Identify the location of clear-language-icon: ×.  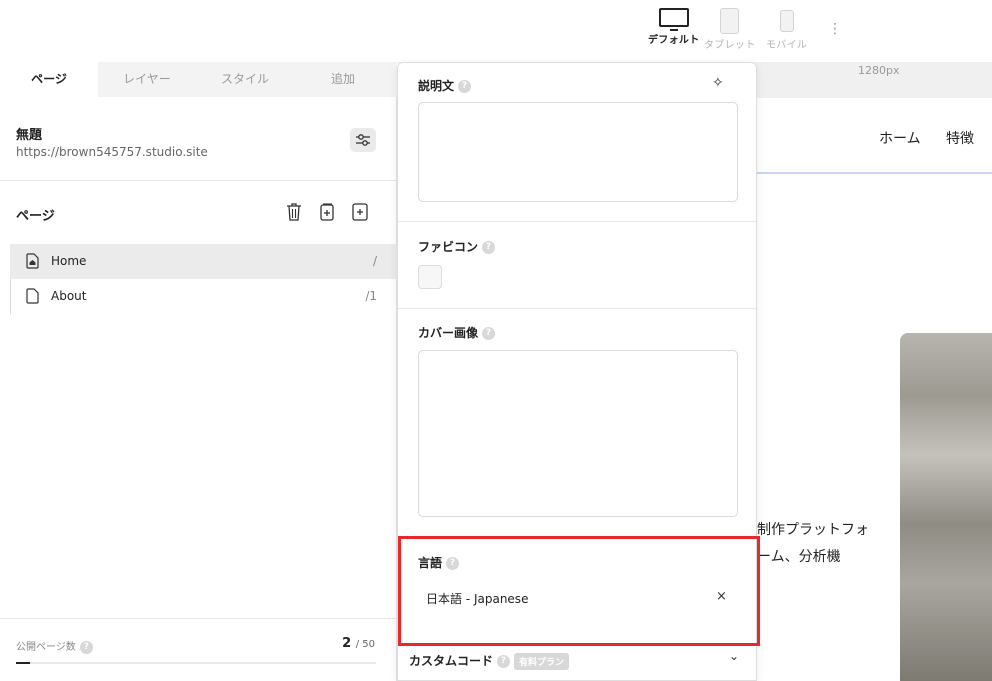
(721, 596).